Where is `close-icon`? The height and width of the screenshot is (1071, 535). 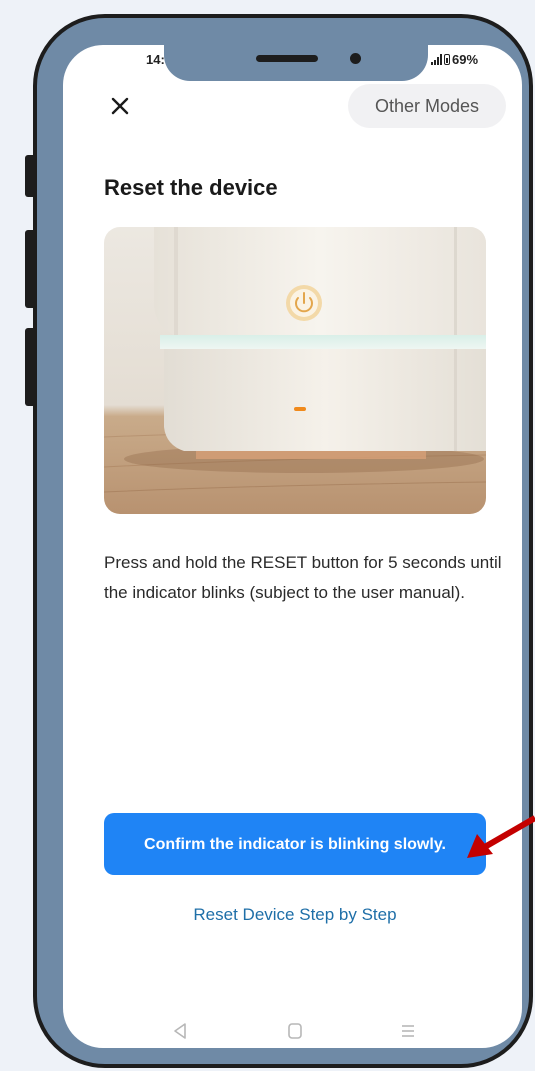 close-icon is located at coordinates (120, 106).